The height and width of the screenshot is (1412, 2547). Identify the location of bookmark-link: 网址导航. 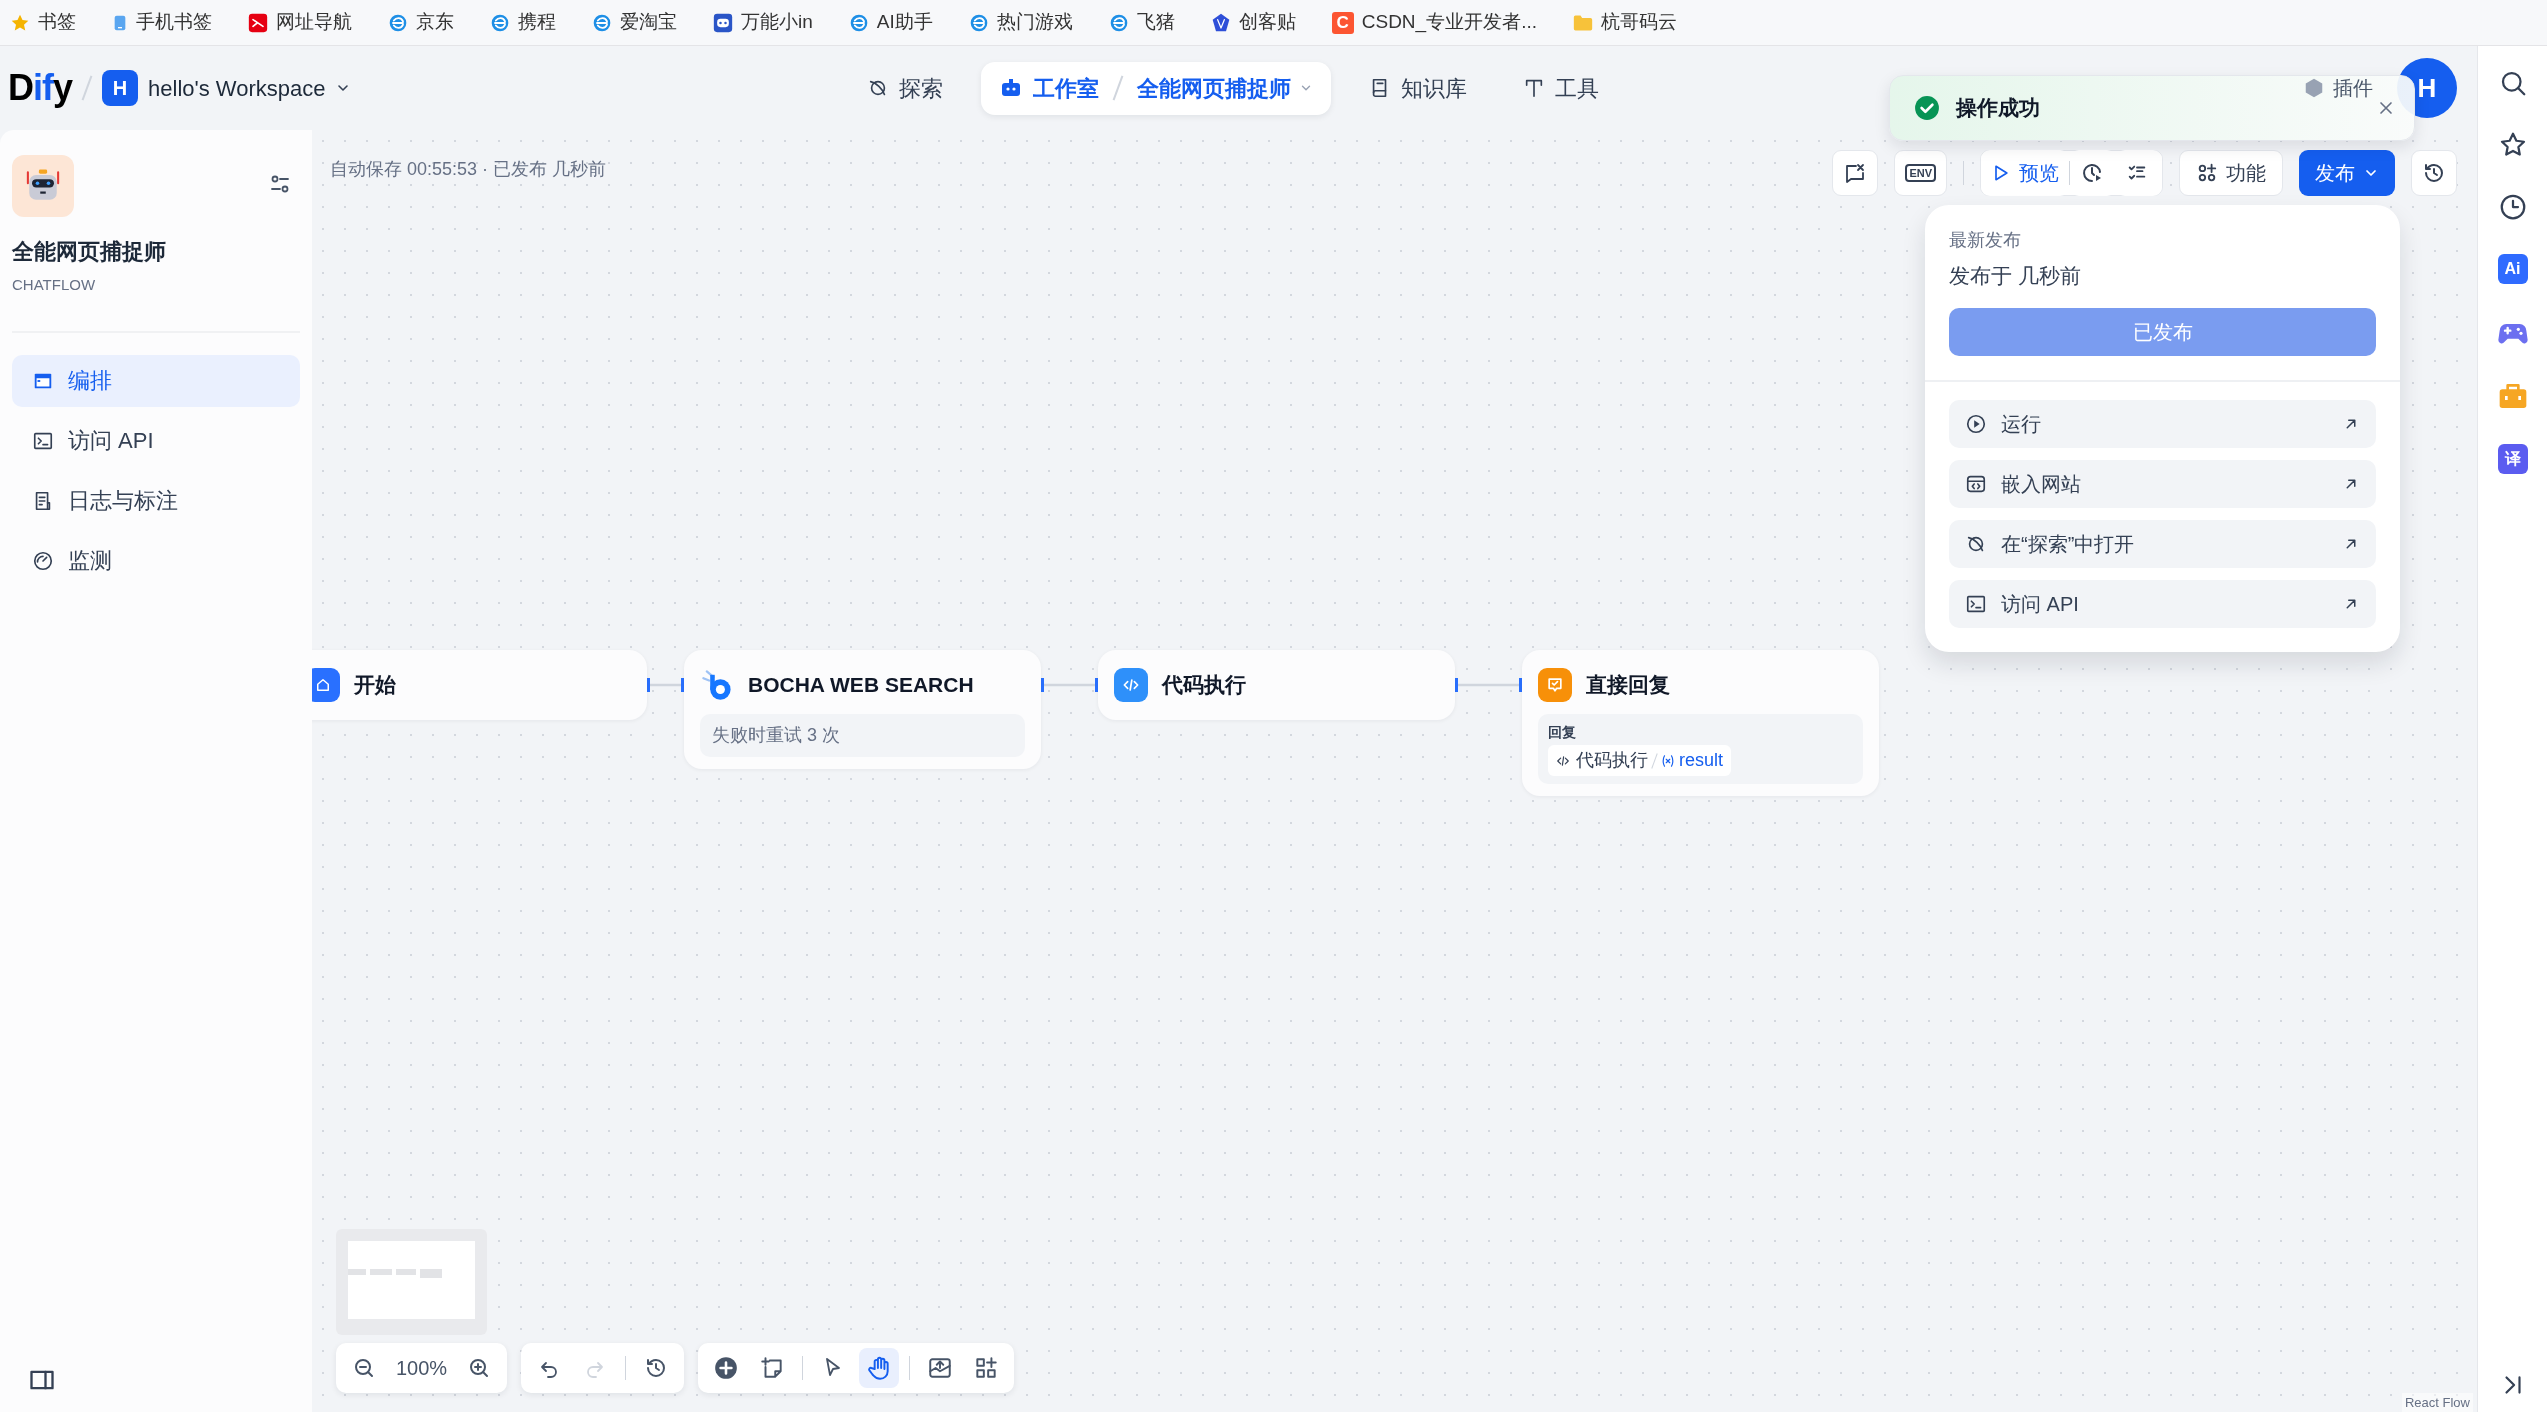
(300, 22).